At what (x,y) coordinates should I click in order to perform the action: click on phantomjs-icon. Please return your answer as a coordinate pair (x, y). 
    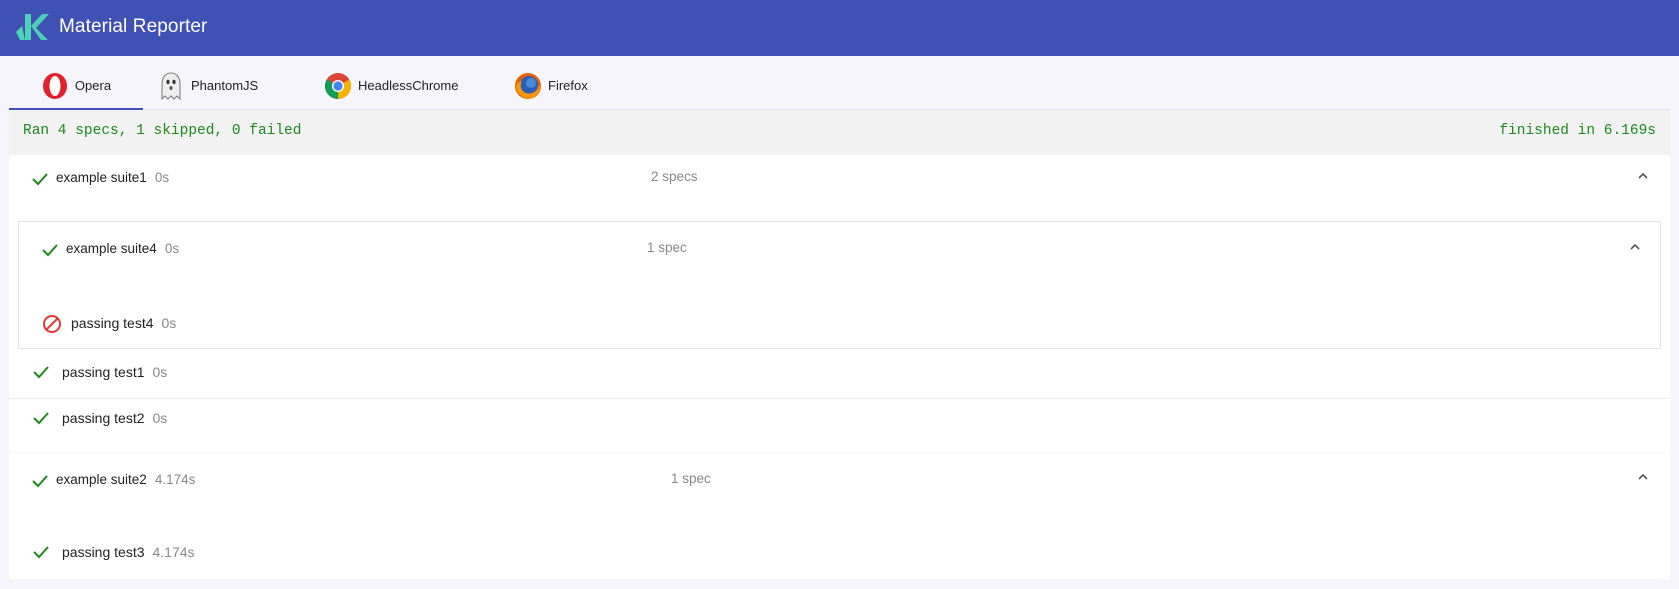
    Looking at the image, I should click on (171, 85).